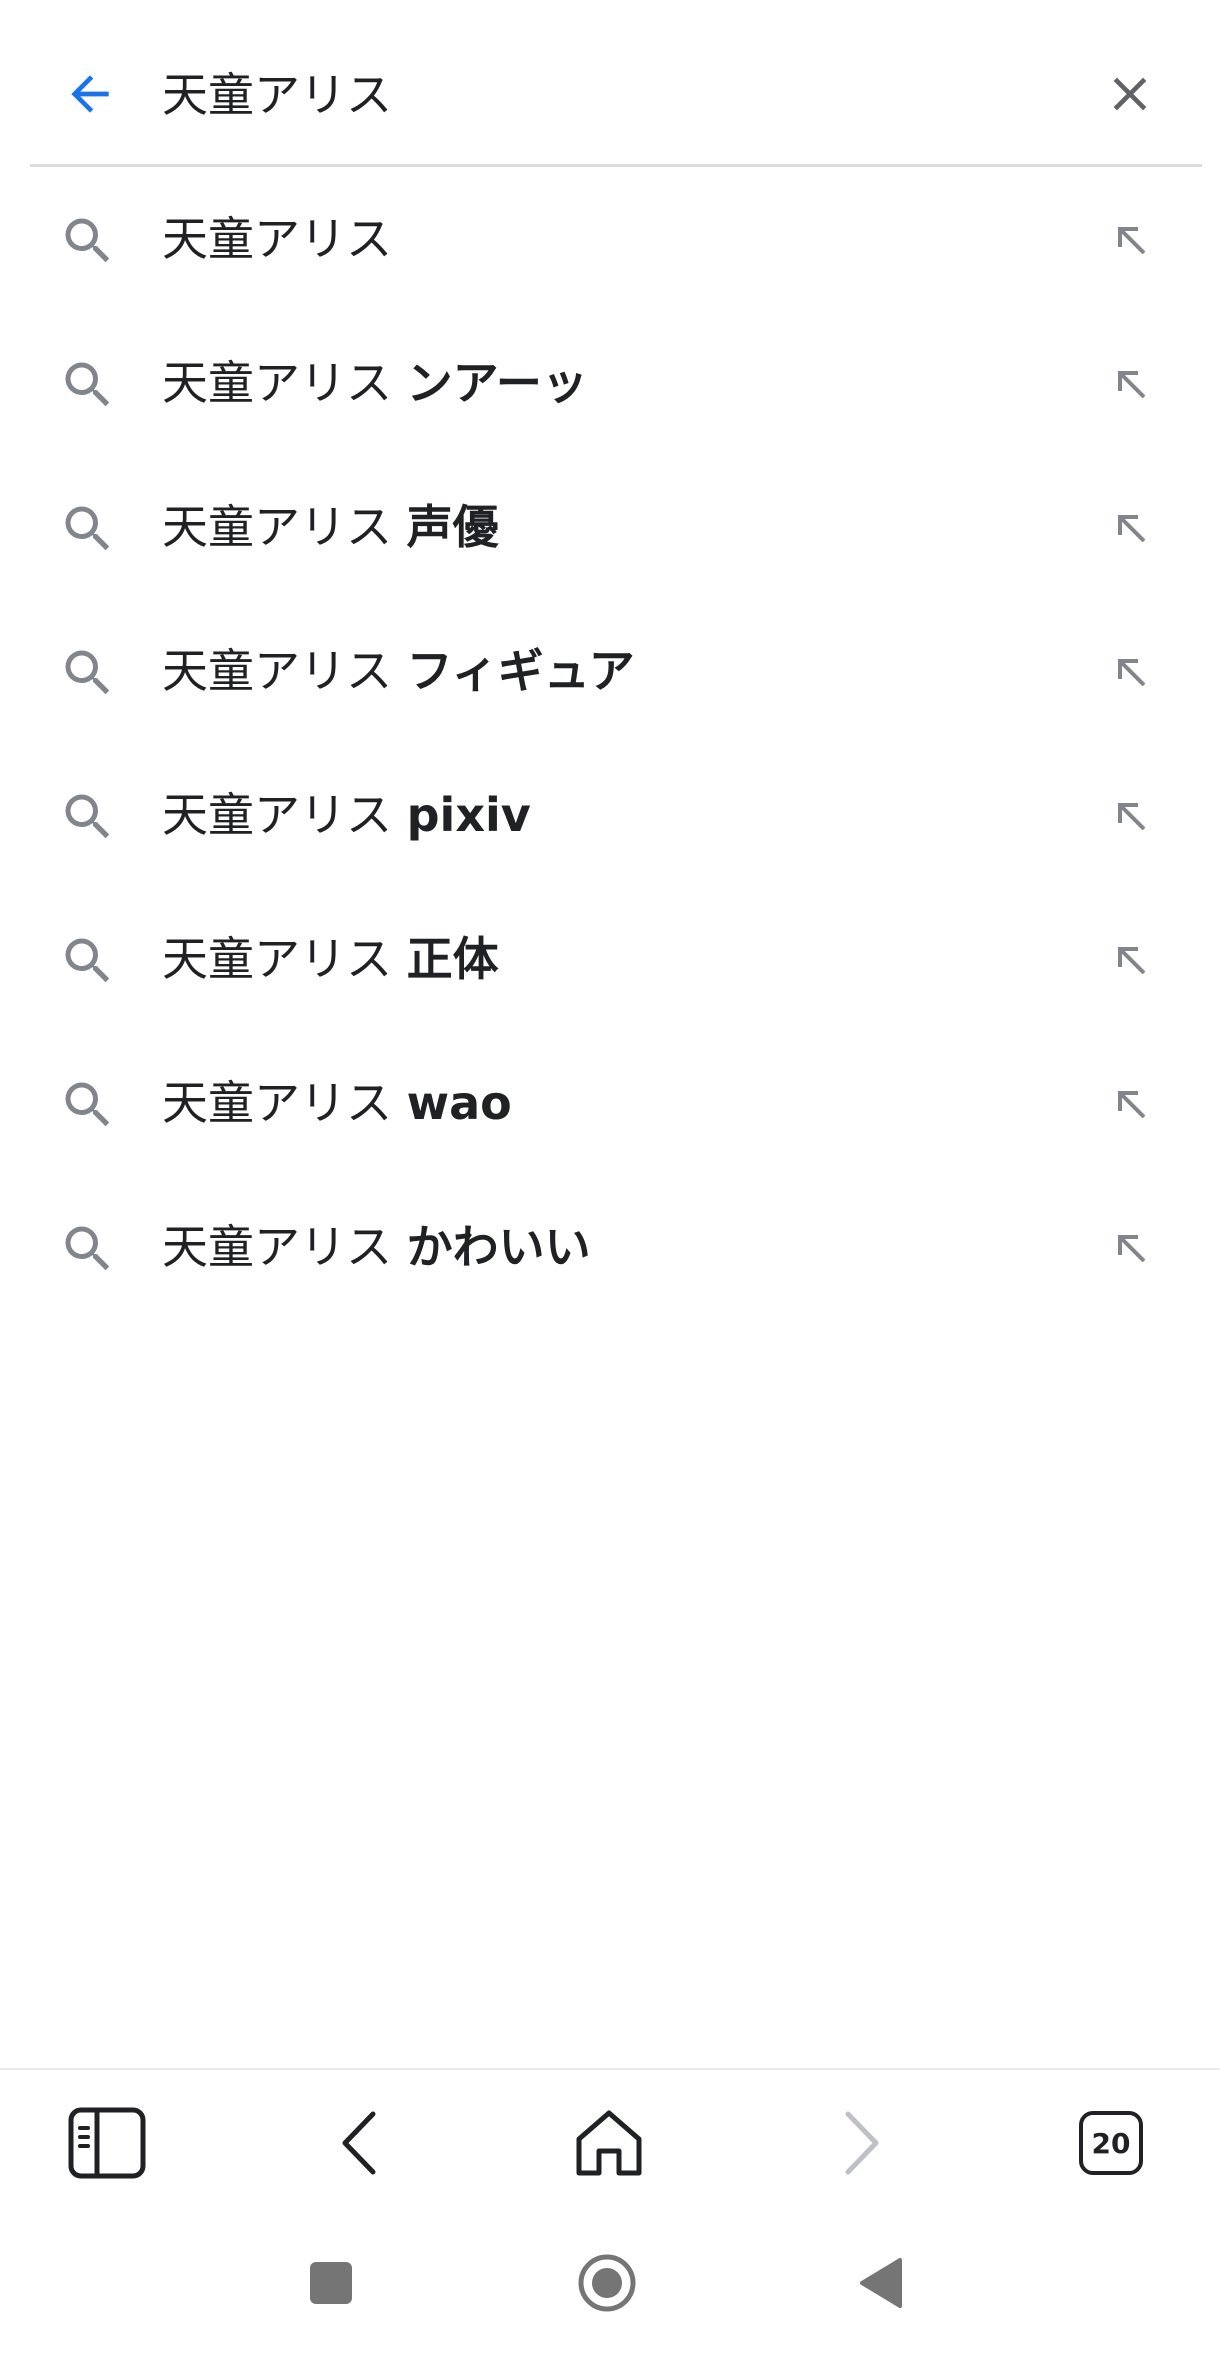 The height and width of the screenshot is (2356, 1220). I want to click on close-icon, so click(1130, 94).